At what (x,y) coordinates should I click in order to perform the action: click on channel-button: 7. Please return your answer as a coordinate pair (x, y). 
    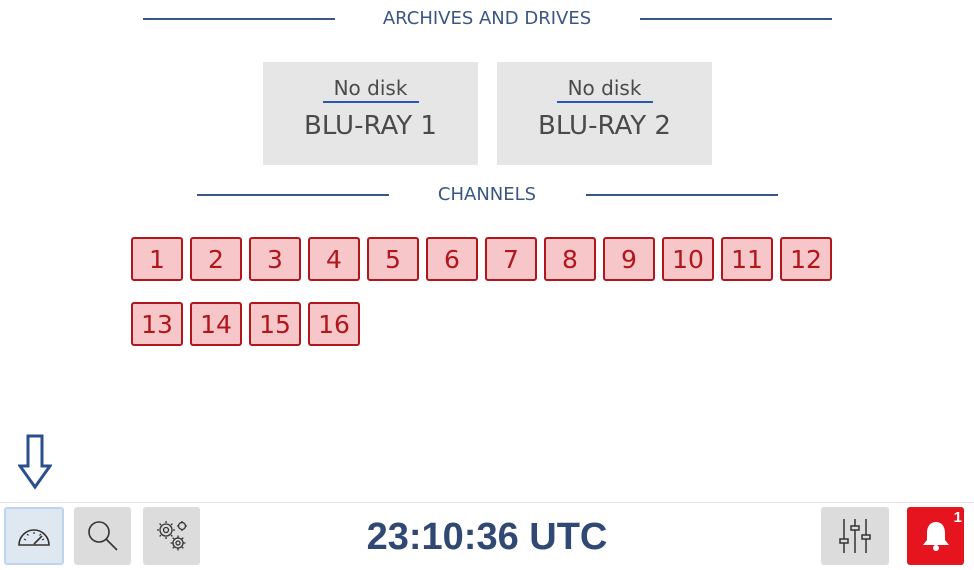
    Looking at the image, I should click on (511, 259).